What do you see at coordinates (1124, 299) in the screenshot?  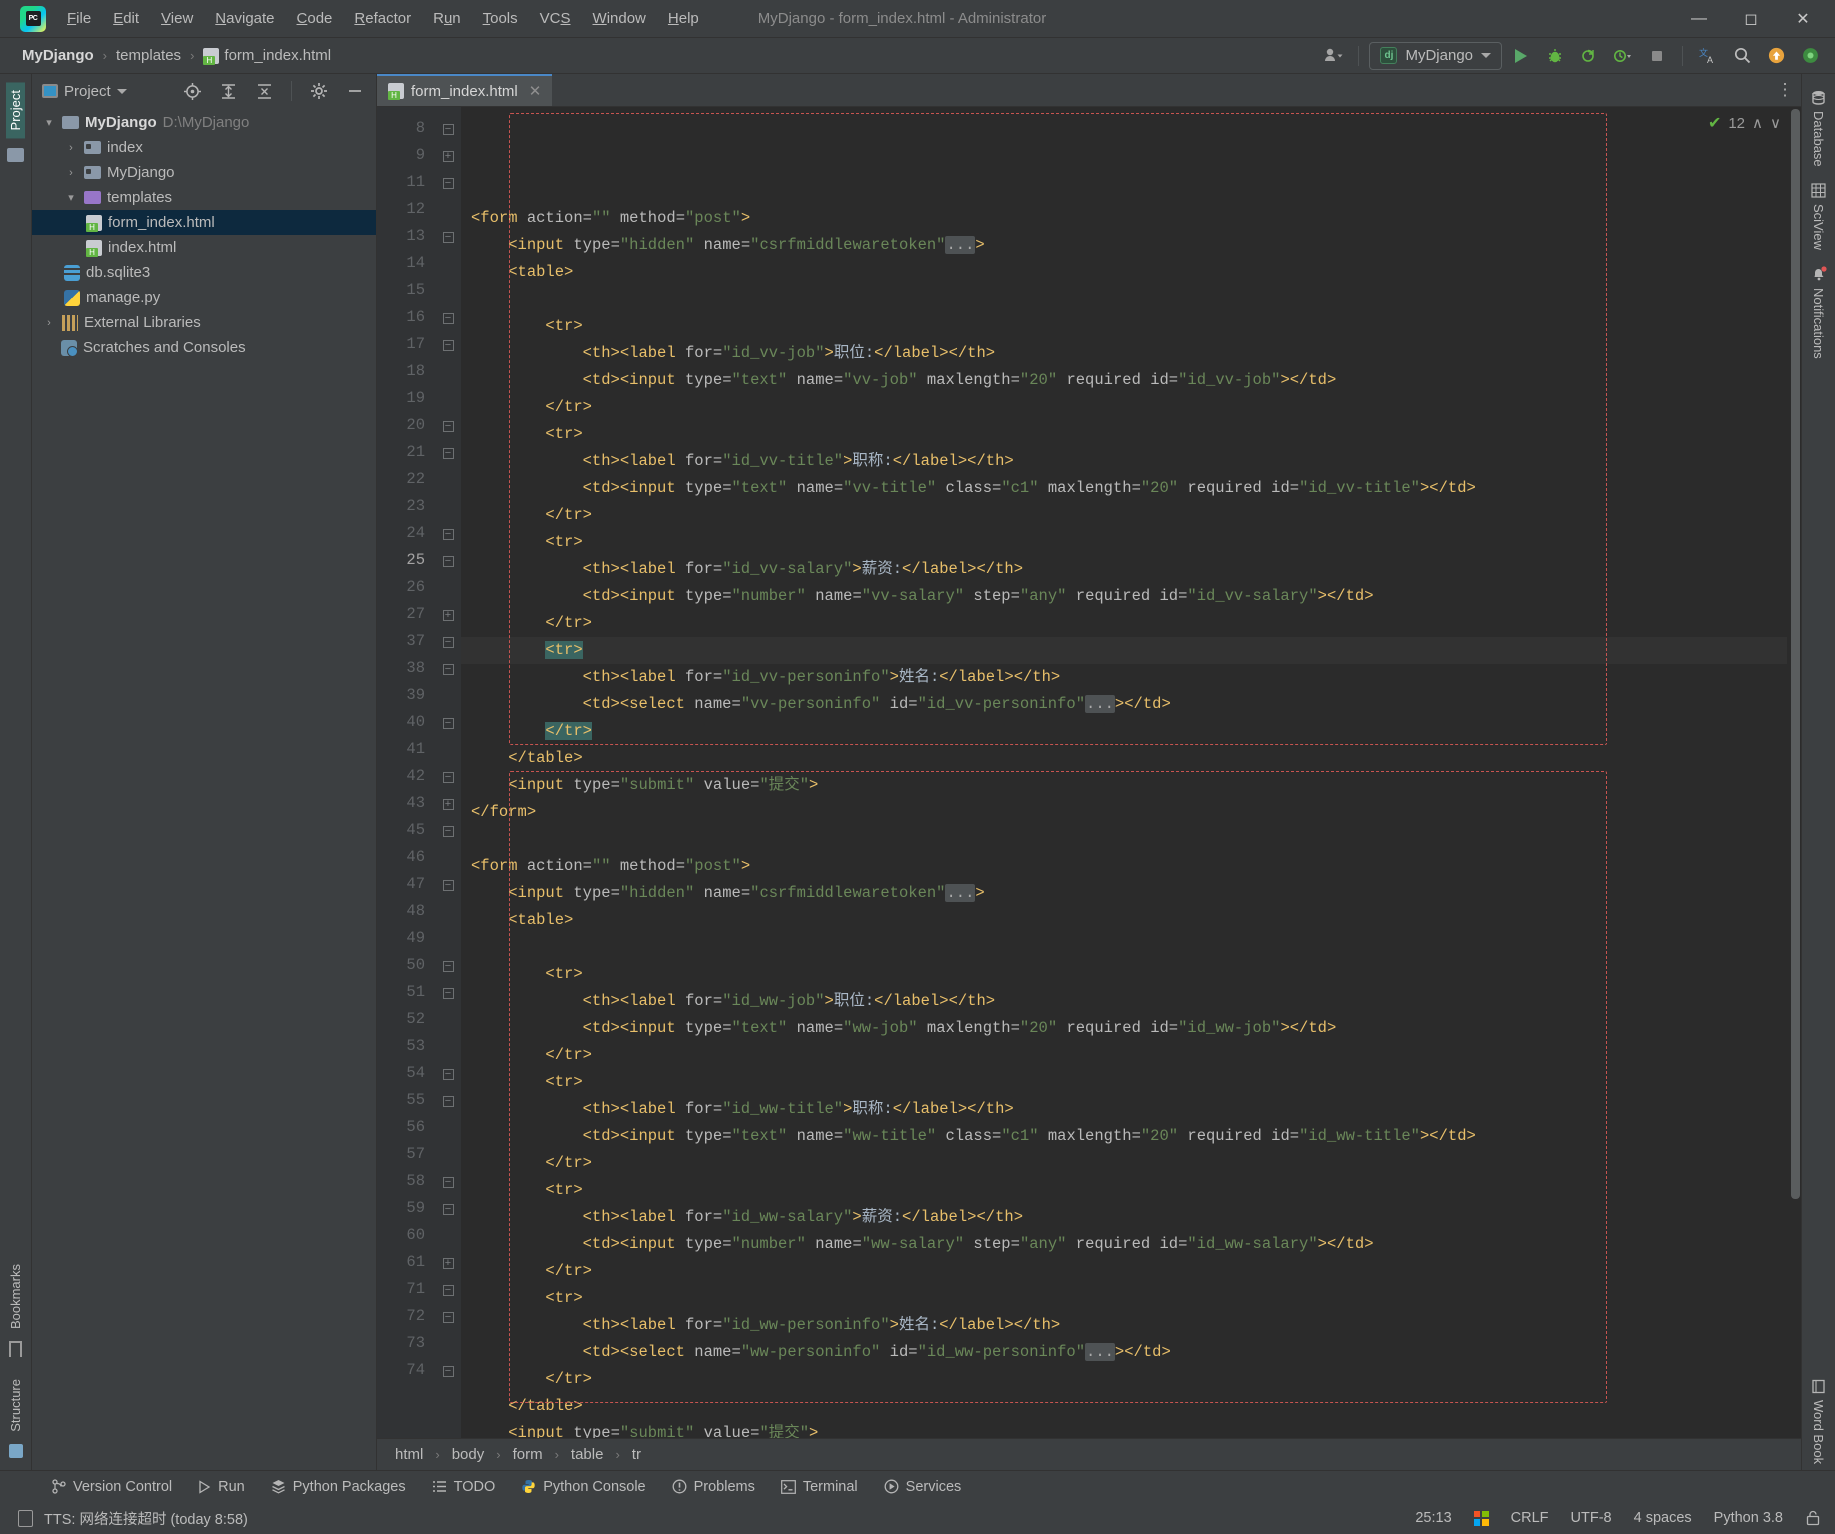 I see `code-line` at bounding box center [1124, 299].